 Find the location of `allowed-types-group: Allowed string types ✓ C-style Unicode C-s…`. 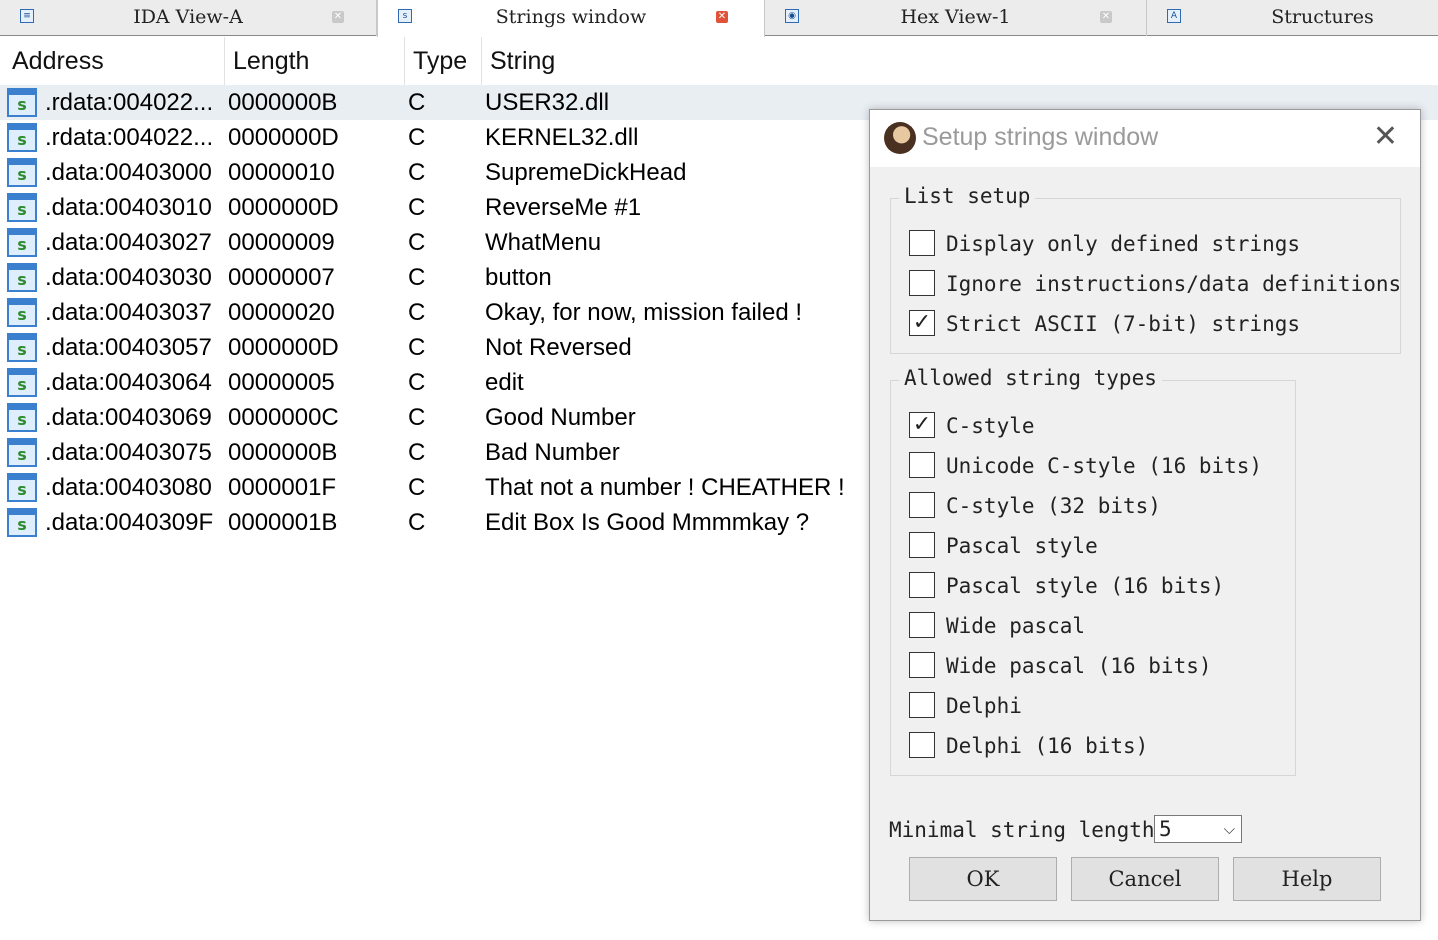

allowed-types-group: Allowed string types ✓ C-style Unicode C-s… is located at coordinates (1093, 571).